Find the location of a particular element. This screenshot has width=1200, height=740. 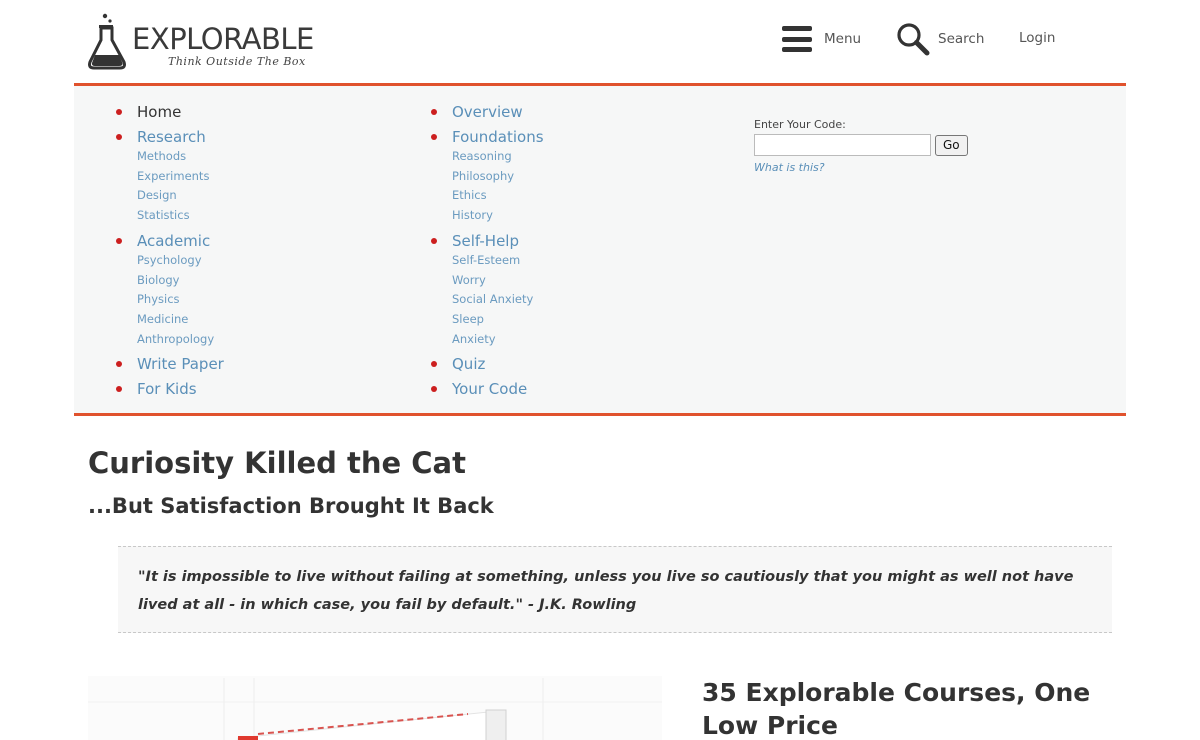

login-link: Login is located at coordinates (1037, 38).